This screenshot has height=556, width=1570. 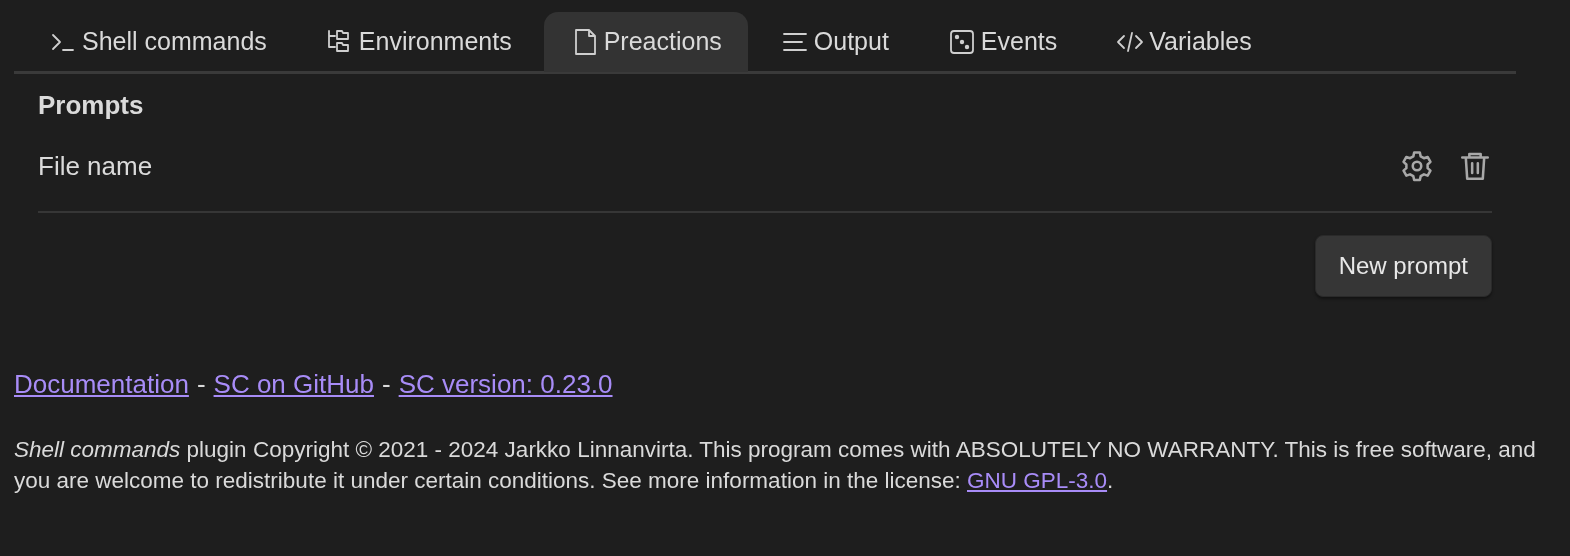 What do you see at coordinates (95, 166) in the screenshot?
I see `prompt-name: File name` at bounding box center [95, 166].